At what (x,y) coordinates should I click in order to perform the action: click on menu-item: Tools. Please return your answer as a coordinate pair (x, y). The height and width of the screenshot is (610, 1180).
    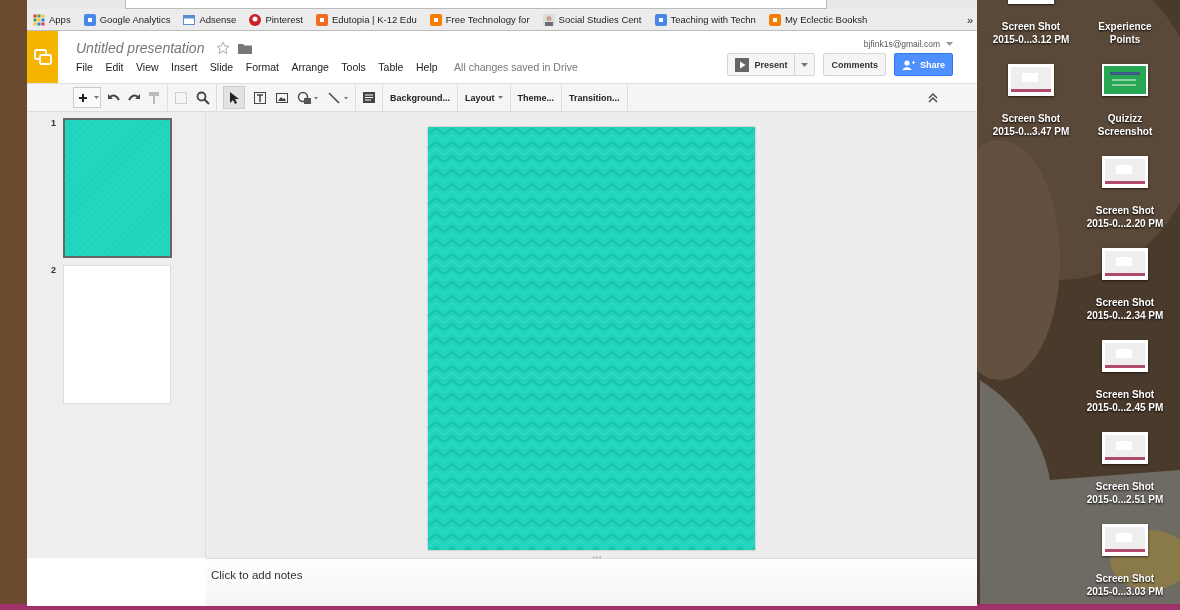
    Looking at the image, I should click on (353, 67).